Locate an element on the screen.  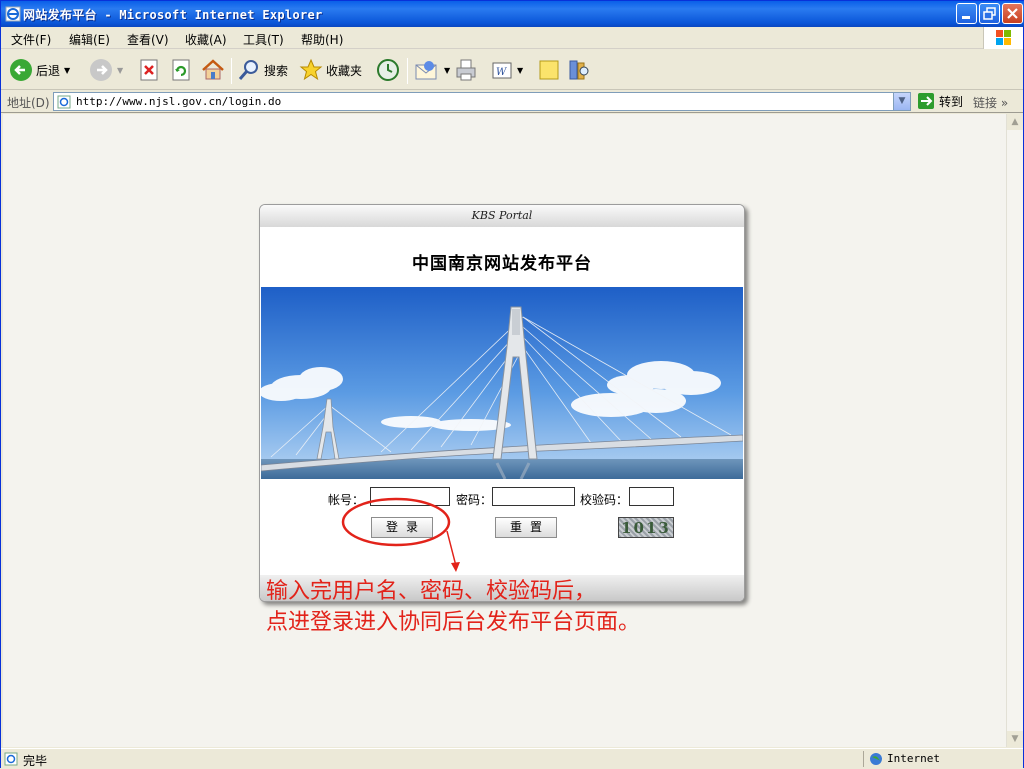
print-button is located at coordinates (466, 70).